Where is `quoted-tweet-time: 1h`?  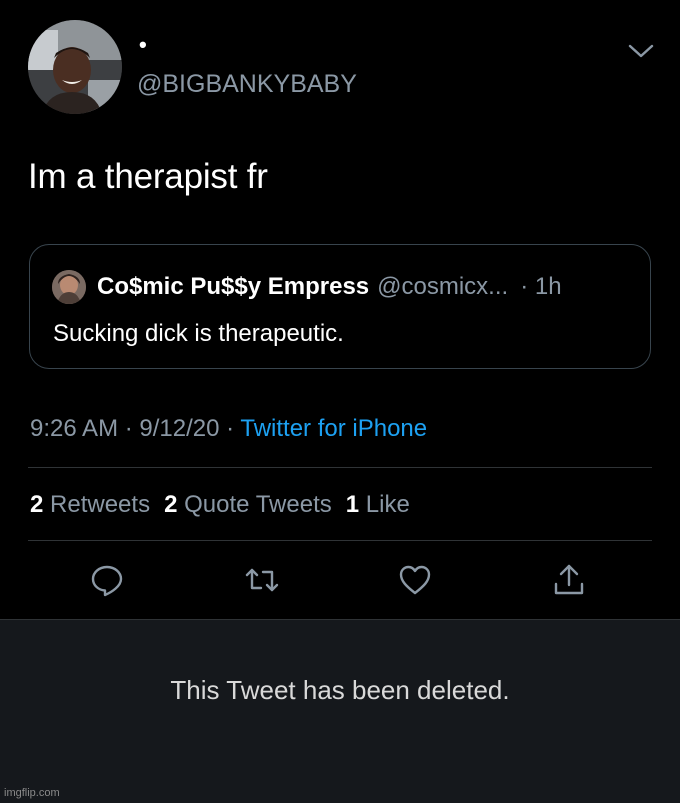
quoted-tweet-time: 1h is located at coordinates (548, 286).